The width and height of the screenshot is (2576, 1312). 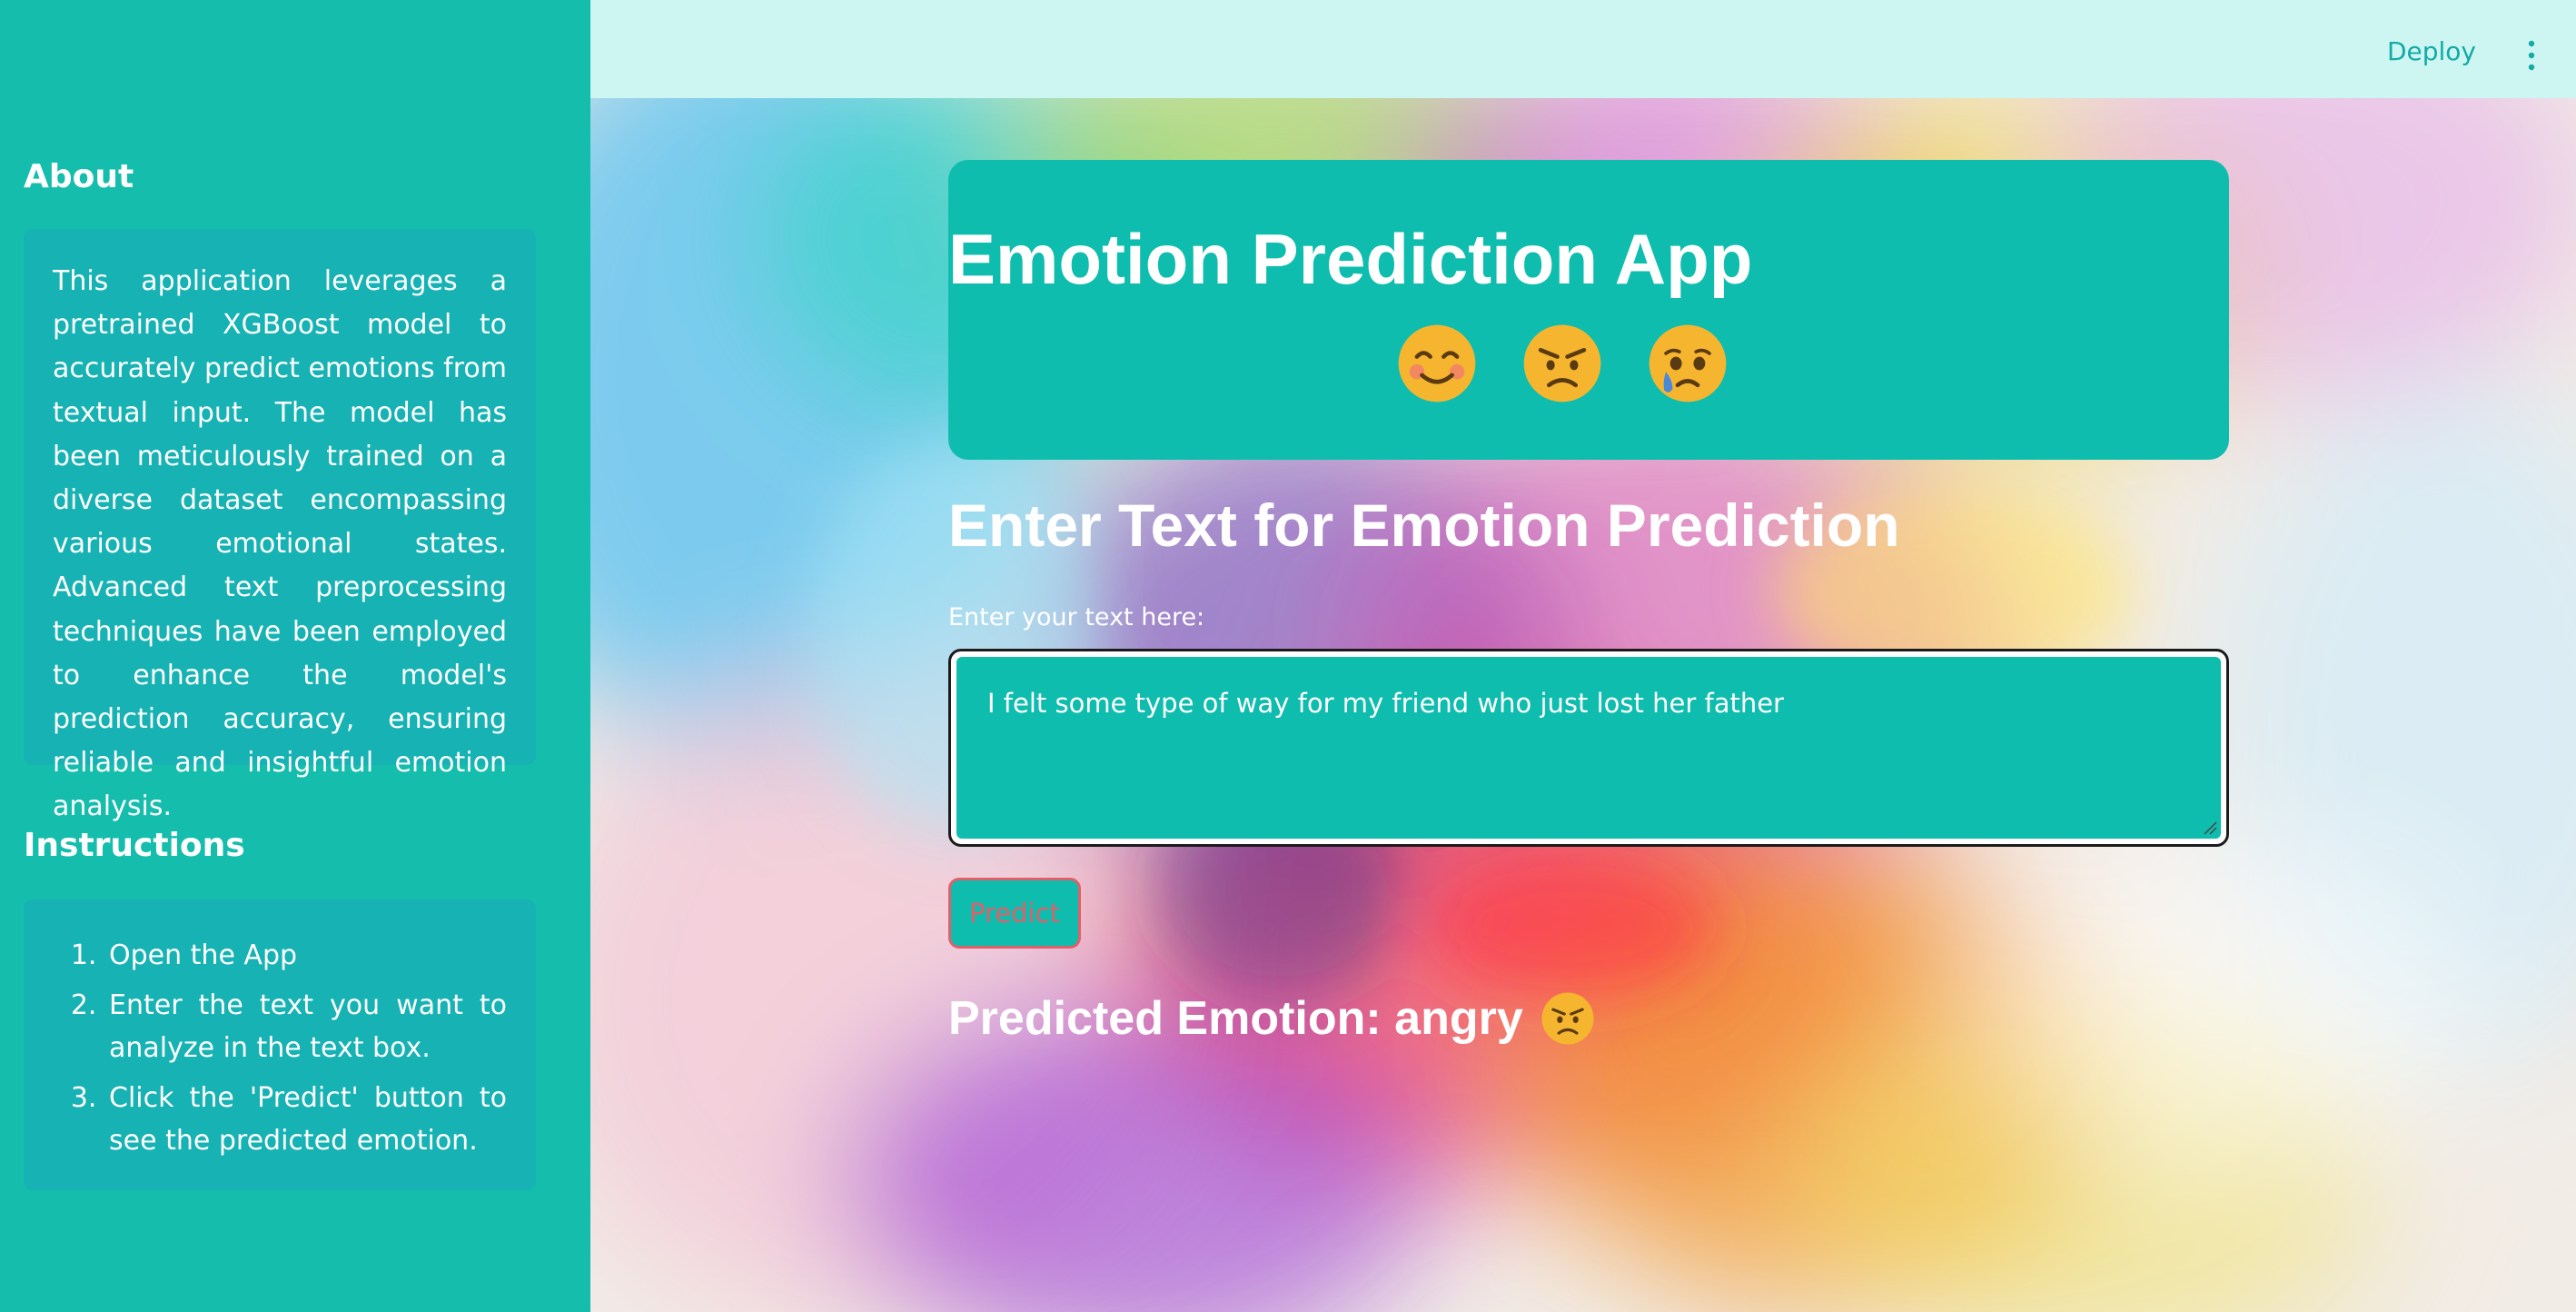 I want to click on header-card, so click(x=1588, y=310).